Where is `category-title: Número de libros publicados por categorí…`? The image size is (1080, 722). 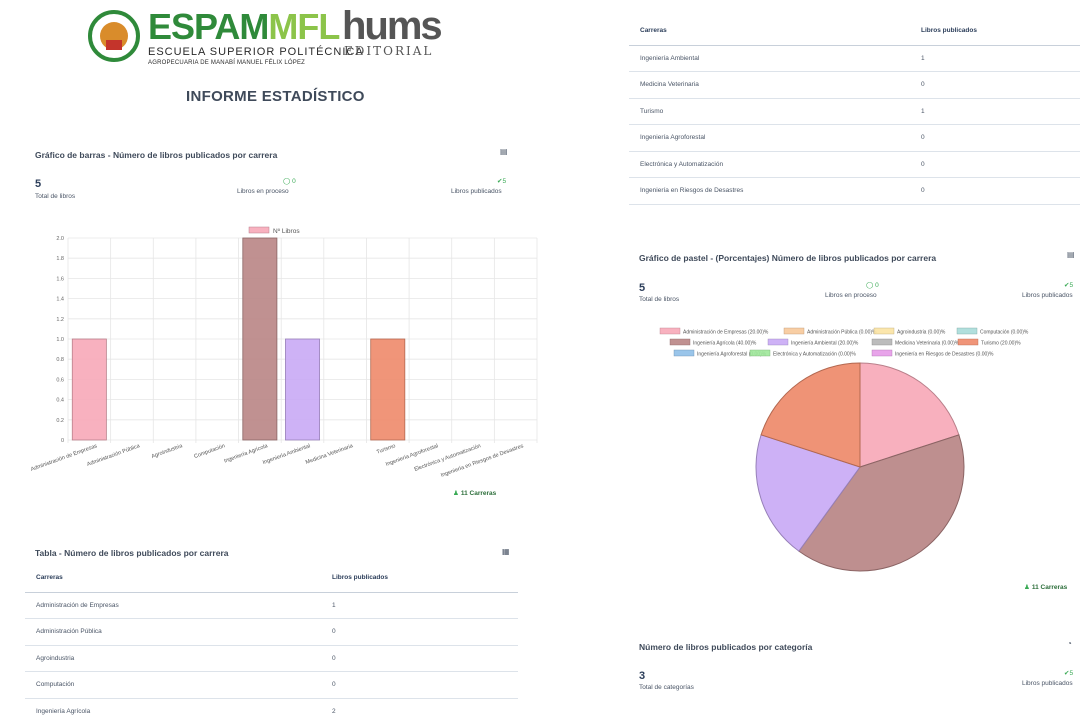
category-title: Número de libros publicados por categorí… is located at coordinates (726, 647).